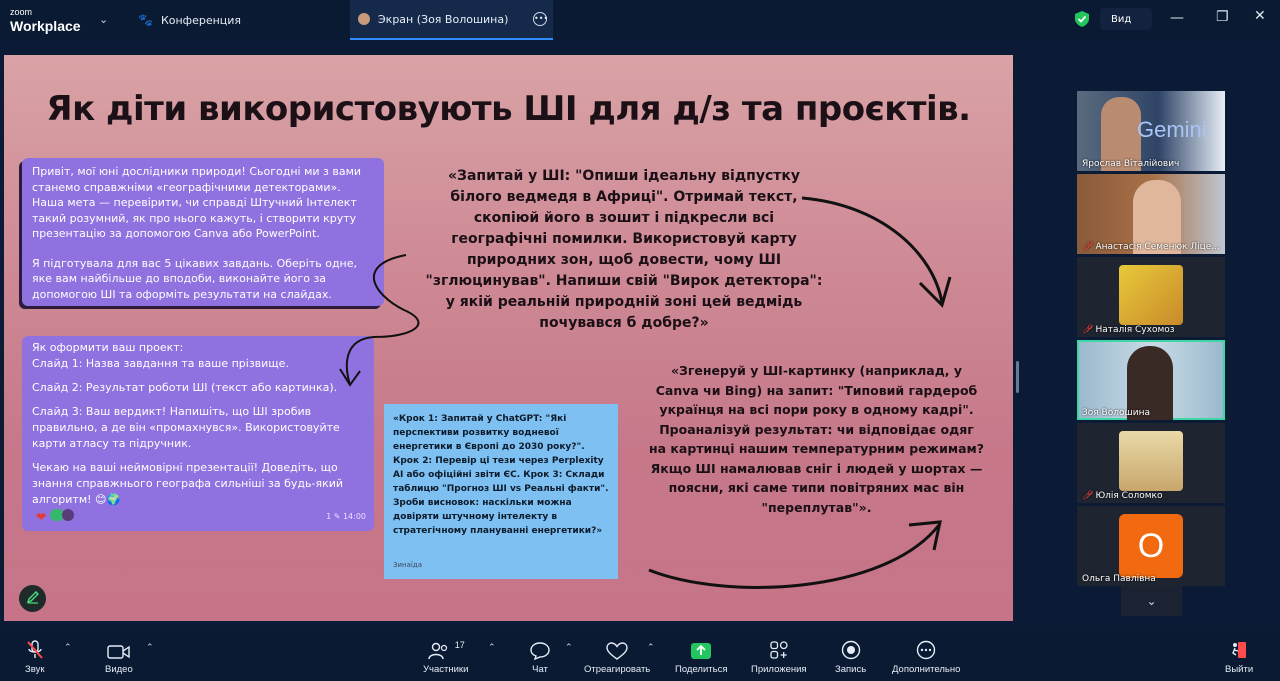 Image resolution: width=1280 pixels, height=681 pixels. What do you see at coordinates (364, 19) in the screenshot?
I see `avatar-icon` at bounding box center [364, 19].